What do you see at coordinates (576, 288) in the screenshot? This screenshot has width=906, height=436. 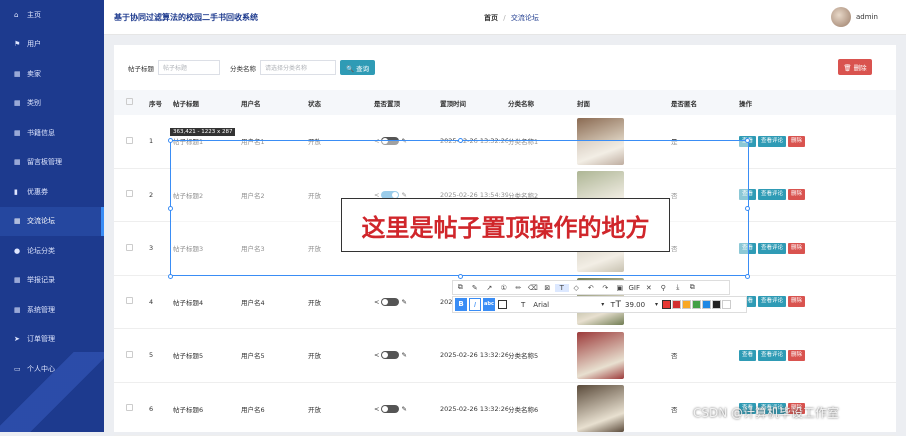 I see `toolbar-tool-icon: ◇` at bounding box center [576, 288].